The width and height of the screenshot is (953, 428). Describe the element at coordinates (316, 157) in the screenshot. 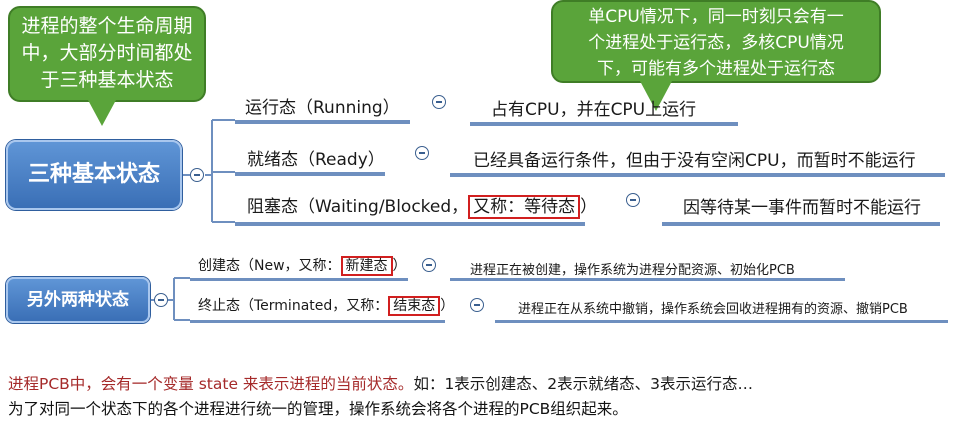

I see `state-node-ready: 就绪态（Ready）` at that location.